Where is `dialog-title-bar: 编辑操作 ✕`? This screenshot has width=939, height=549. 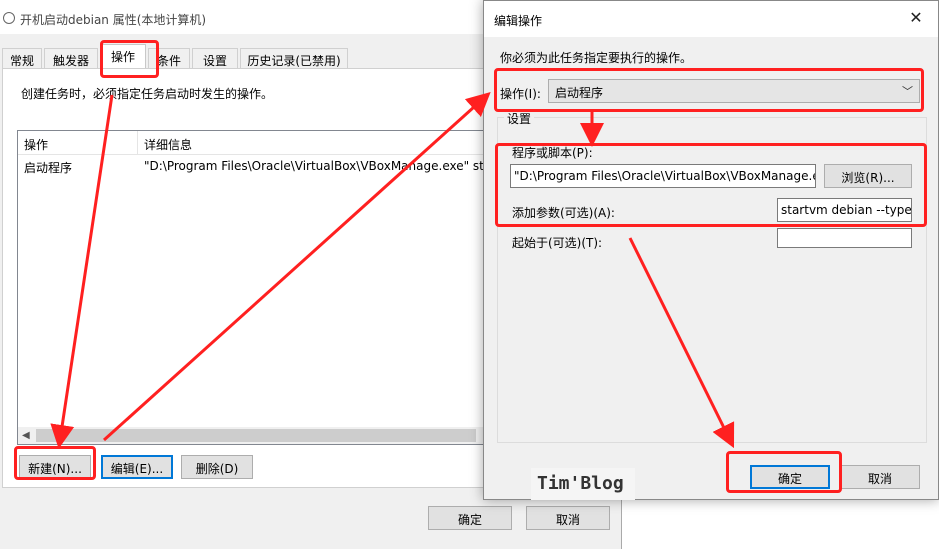
dialog-title-bar: 编辑操作 ✕ is located at coordinates (711, 19).